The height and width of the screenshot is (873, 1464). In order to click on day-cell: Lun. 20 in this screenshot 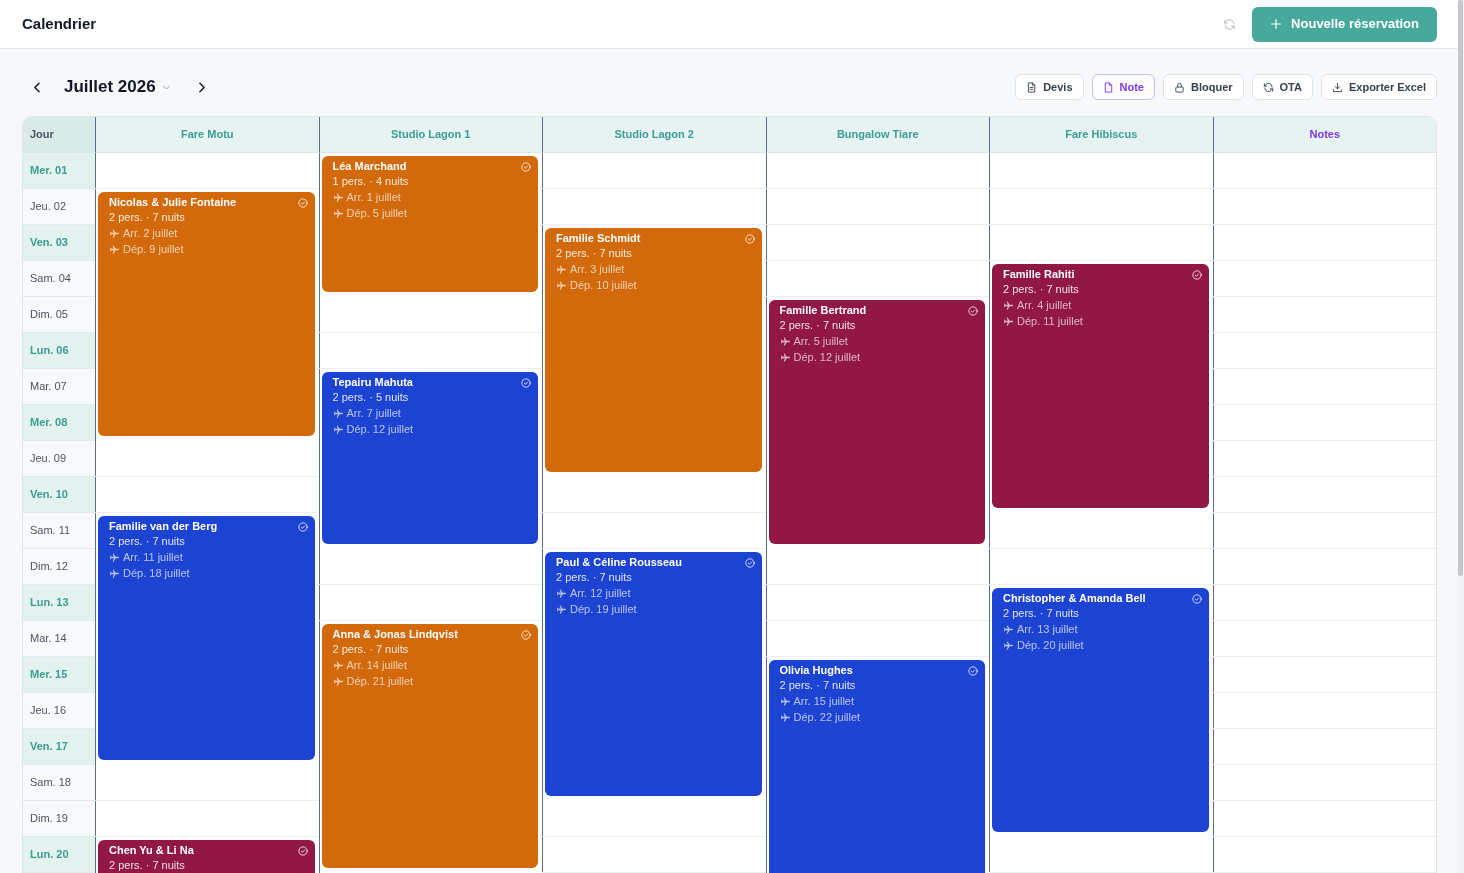, I will do `click(59, 855)`.